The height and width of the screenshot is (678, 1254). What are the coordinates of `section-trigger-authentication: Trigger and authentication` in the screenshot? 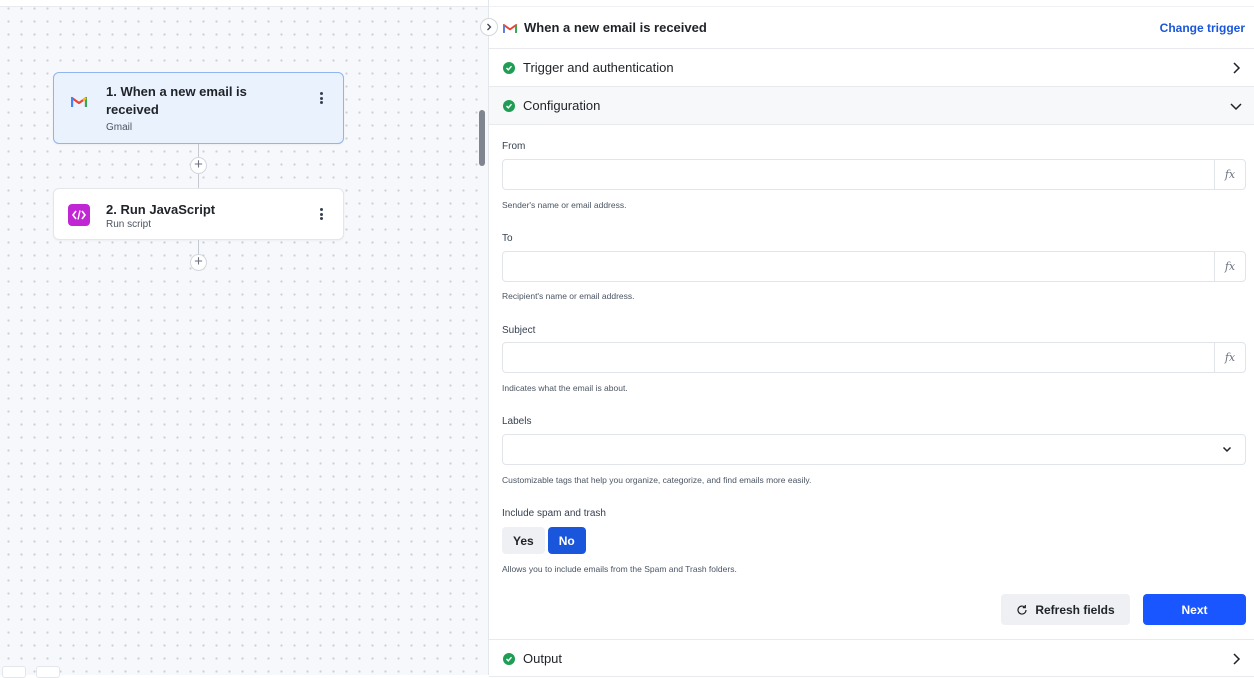 It's located at (871, 68).